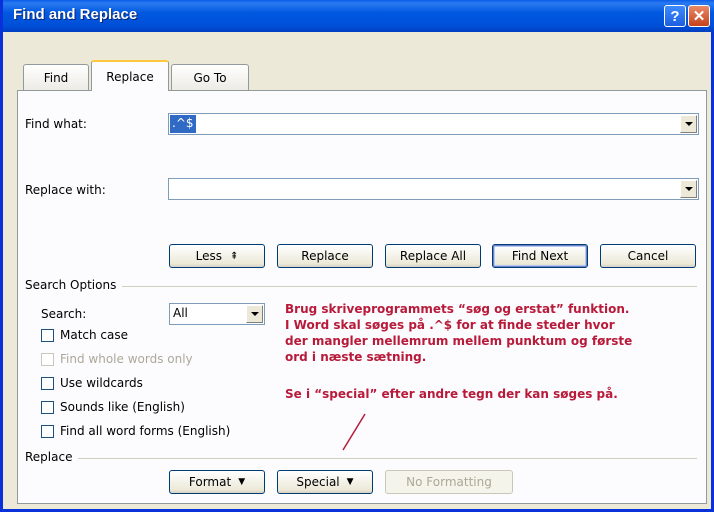 The width and height of the screenshot is (714, 512). I want to click on whole-words-option: Find whole words only, so click(117, 359).